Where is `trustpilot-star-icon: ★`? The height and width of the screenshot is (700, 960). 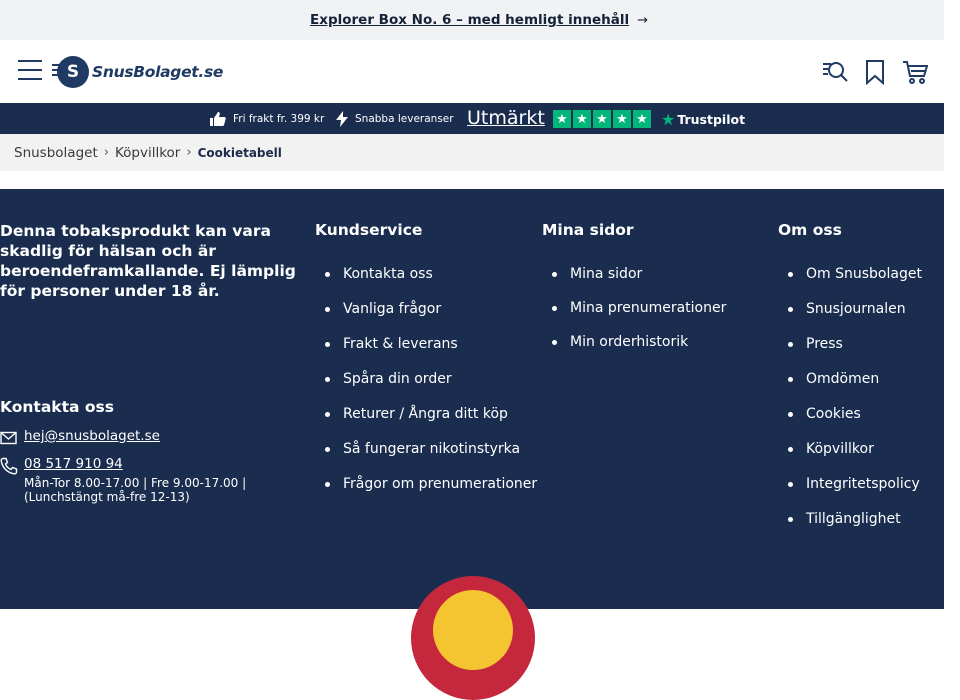 trustpilot-star-icon: ★ is located at coordinates (668, 119).